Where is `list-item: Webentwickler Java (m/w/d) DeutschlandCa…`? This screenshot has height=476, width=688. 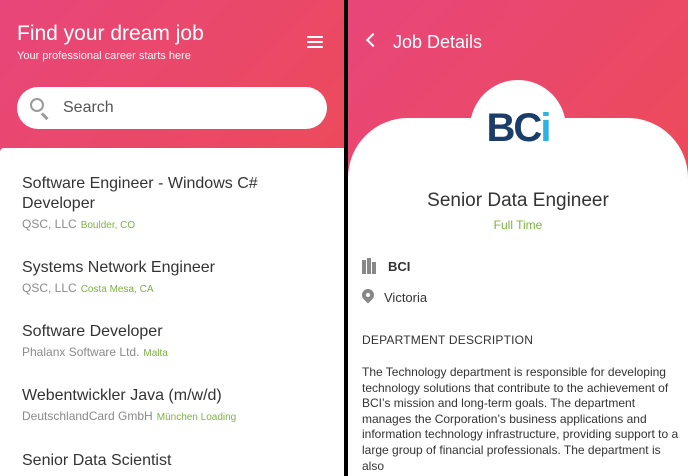
list-item: Webentwickler Java (m/w/d) DeutschlandCa… is located at coordinates (129, 404).